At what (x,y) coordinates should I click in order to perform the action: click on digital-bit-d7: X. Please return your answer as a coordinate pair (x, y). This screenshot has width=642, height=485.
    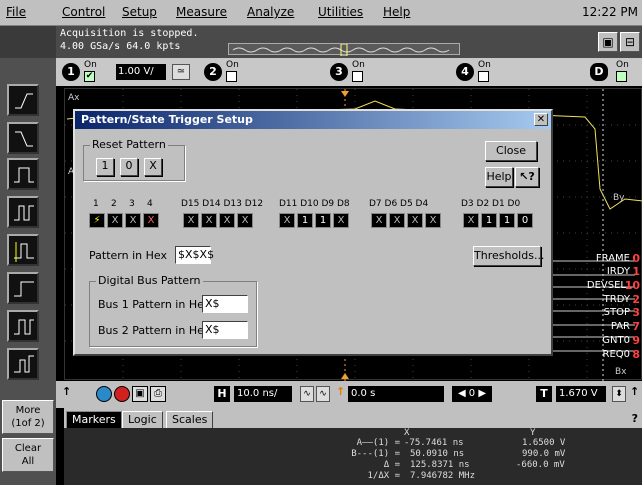
    Looking at the image, I should click on (379, 220).